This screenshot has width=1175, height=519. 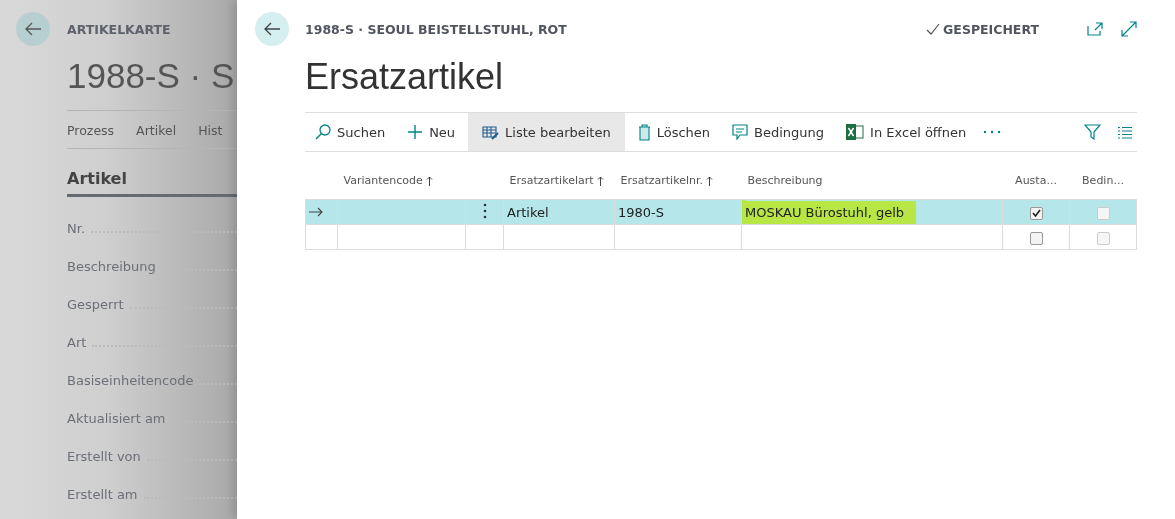 I want to click on list-view-icon, so click(x=1125, y=132).